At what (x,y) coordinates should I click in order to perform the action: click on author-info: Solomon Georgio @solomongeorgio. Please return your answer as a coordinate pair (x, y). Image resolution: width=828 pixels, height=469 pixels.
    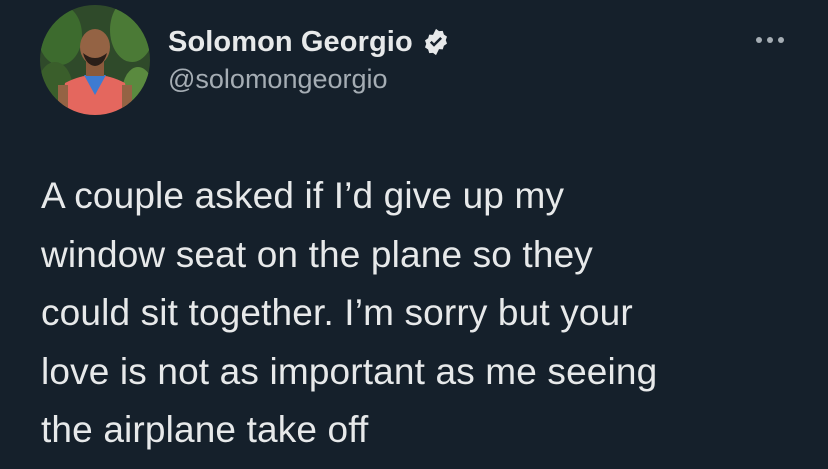
    Looking at the image, I should click on (309, 58).